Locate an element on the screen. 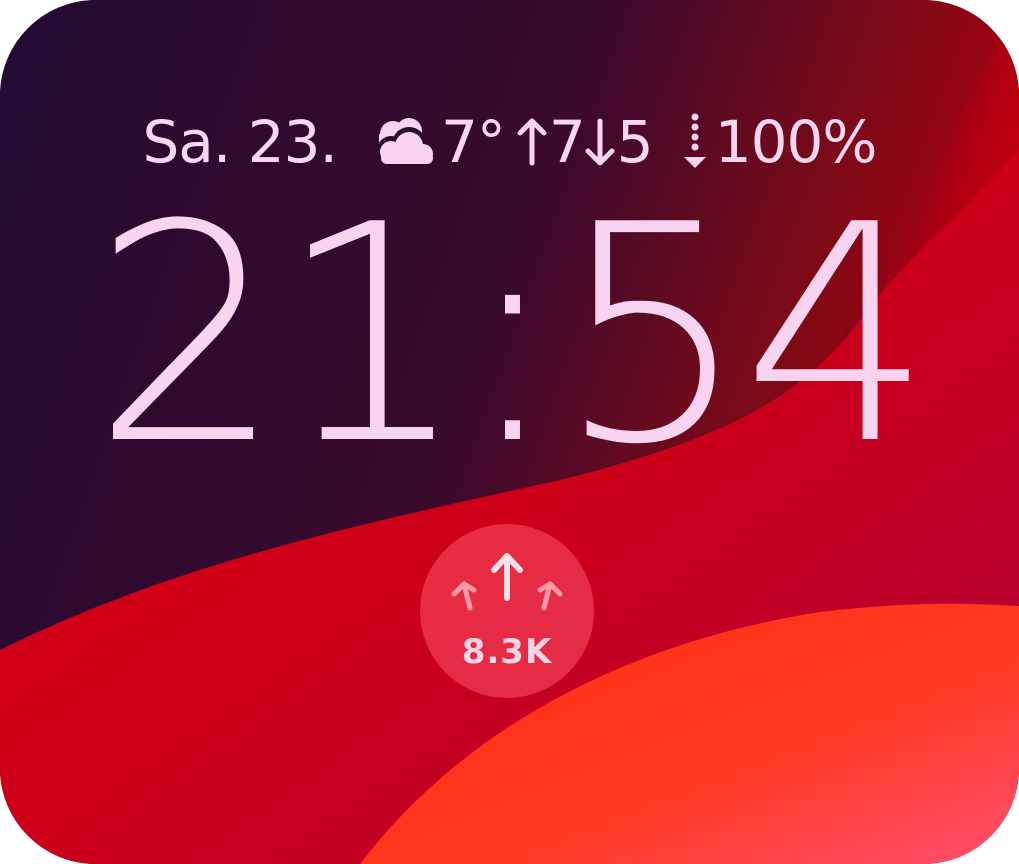  upward-widget: 8.3K is located at coordinates (507, 611).